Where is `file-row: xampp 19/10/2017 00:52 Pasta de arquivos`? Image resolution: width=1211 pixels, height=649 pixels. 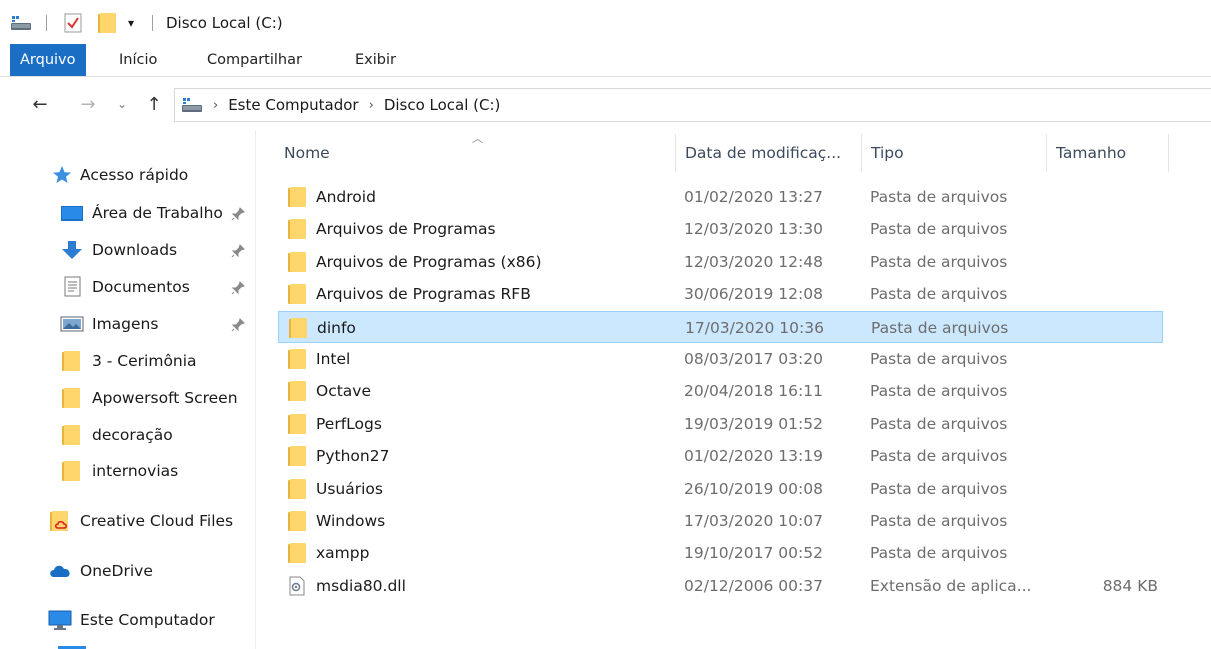 file-row: xampp 19/10/2017 00:52 Pasta de arquivos is located at coordinates (720, 553).